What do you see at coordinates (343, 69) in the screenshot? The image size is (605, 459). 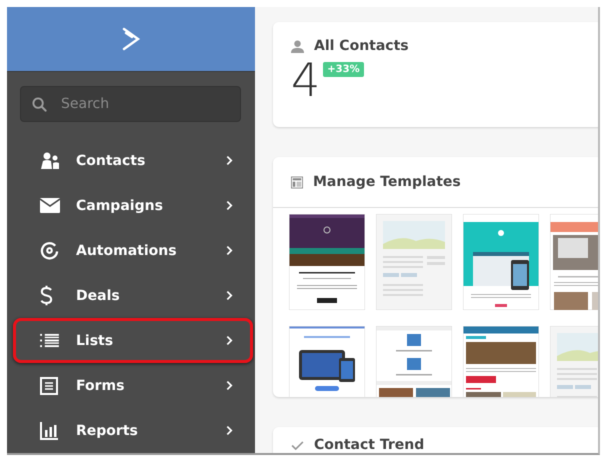 I see `change-badge: +33%` at bounding box center [343, 69].